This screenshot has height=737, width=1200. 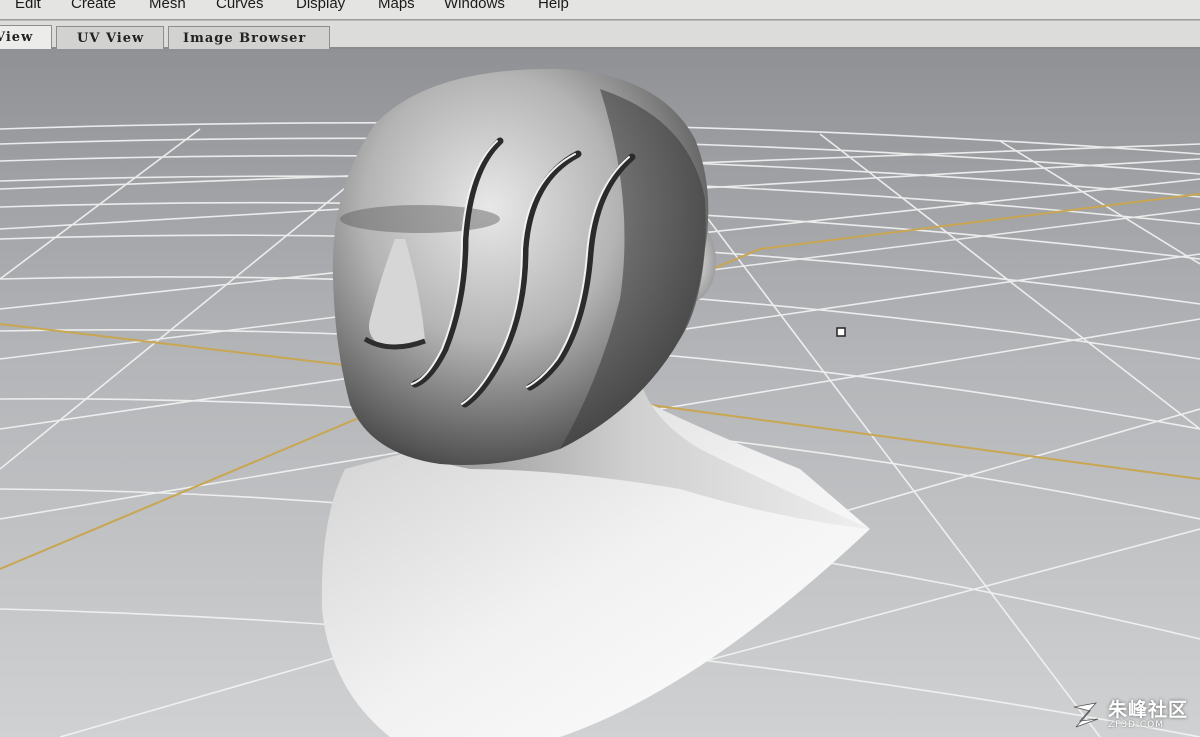 What do you see at coordinates (474, 5) in the screenshot?
I see `menu-windows: Windows` at bounding box center [474, 5].